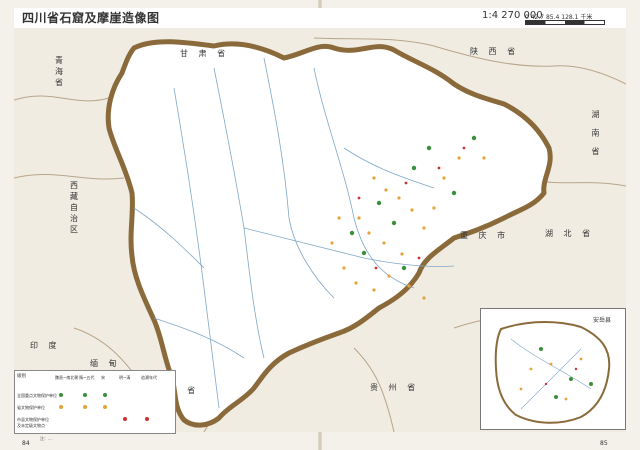 This screenshot has width=640, height=450. I want to click on inset-title: 安岳县, so click(602, 320).